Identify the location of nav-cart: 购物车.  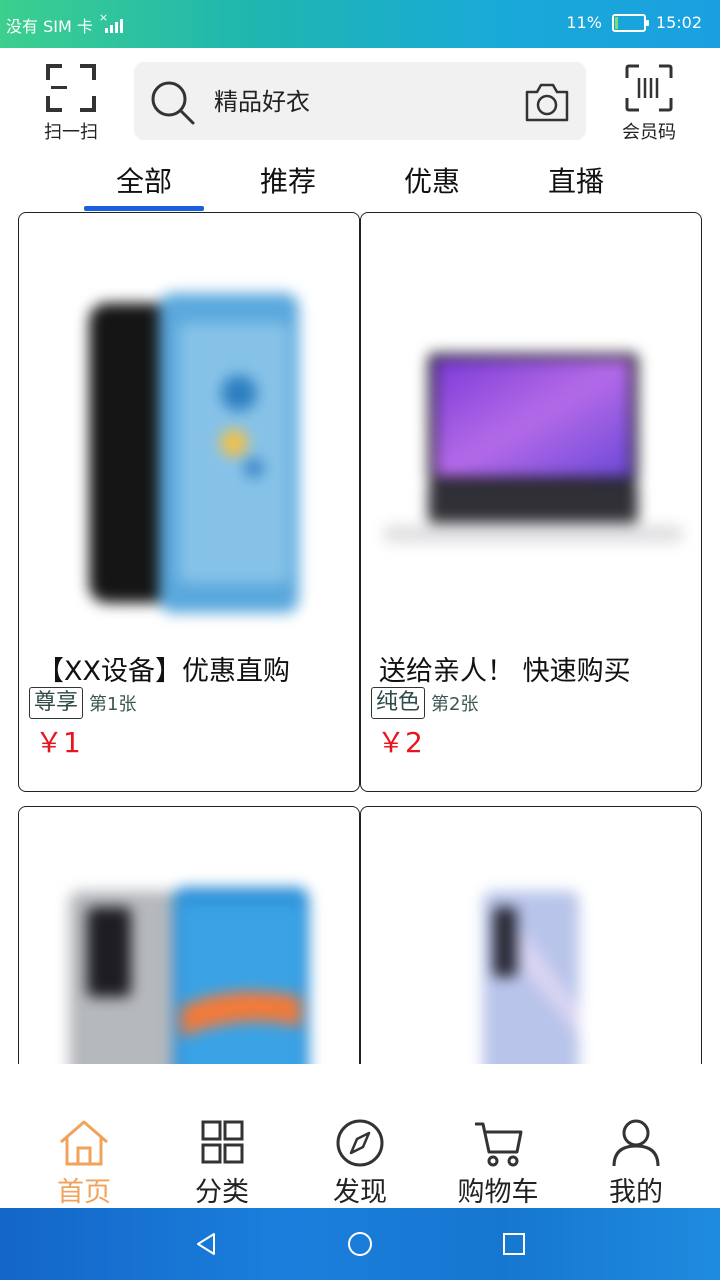
(498, 1163).